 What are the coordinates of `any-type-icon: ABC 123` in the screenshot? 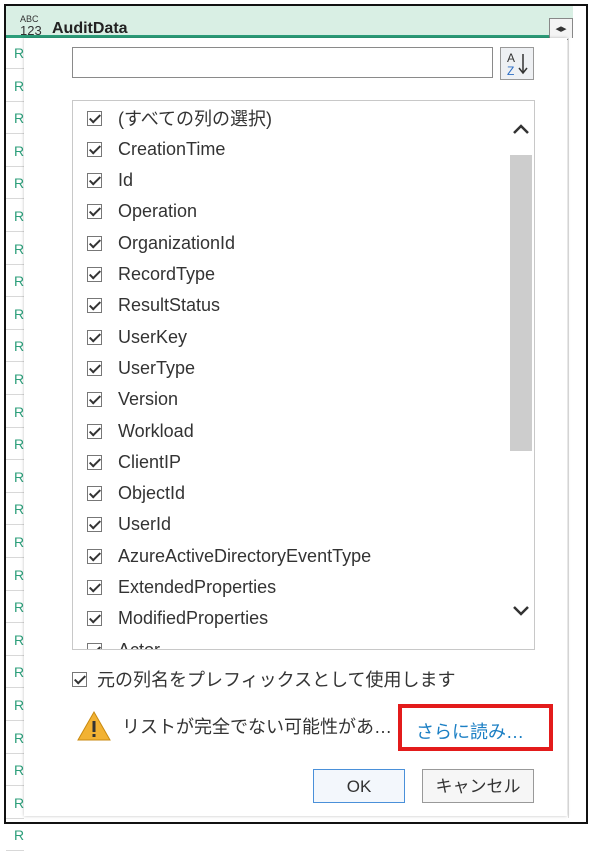 It's located at (32, 26).